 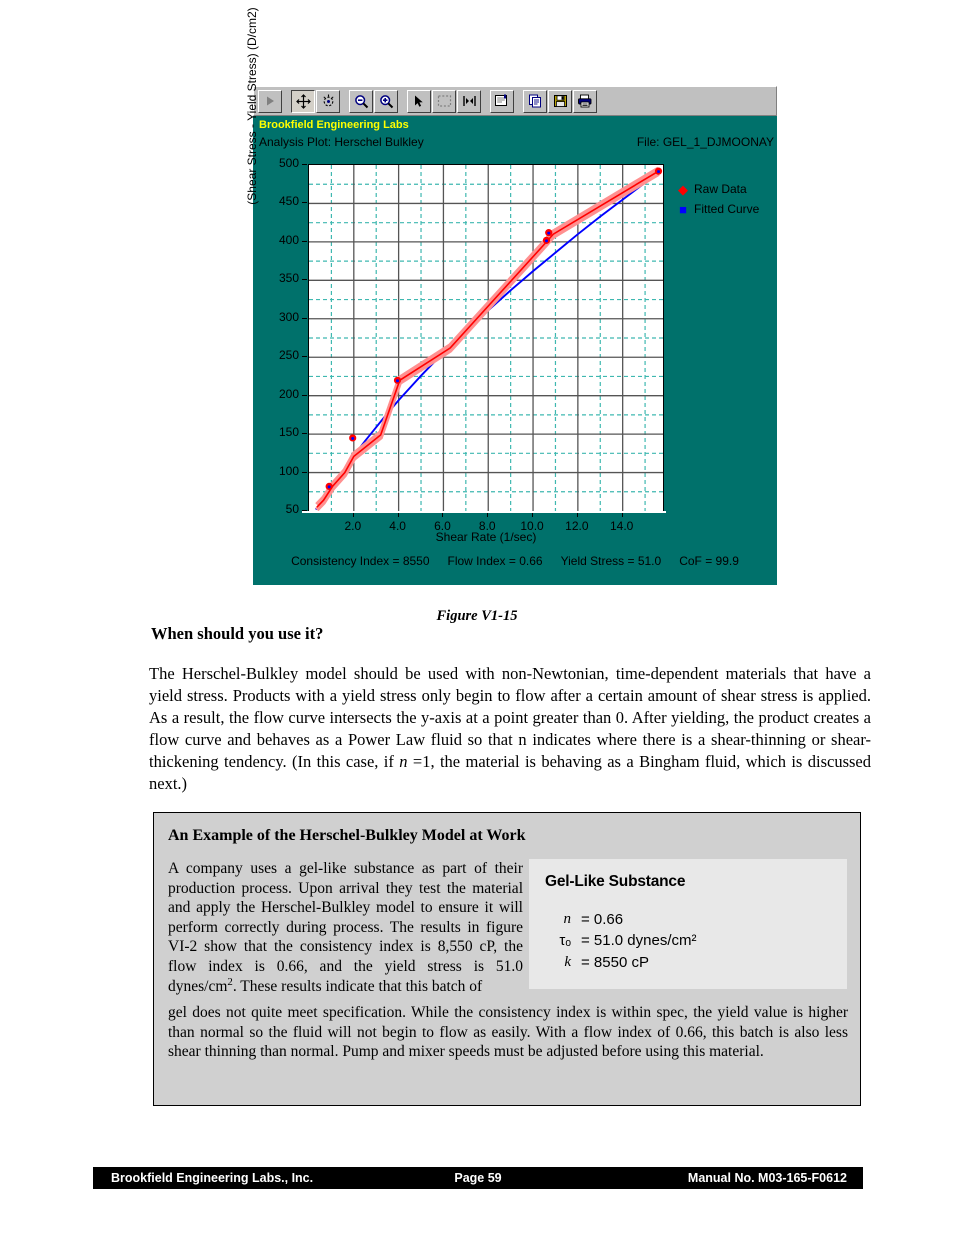 What do you see at coordinates (292, 509) in the screenshot?
I see `y-tick-50: 50` at bounding box center [292, 509].